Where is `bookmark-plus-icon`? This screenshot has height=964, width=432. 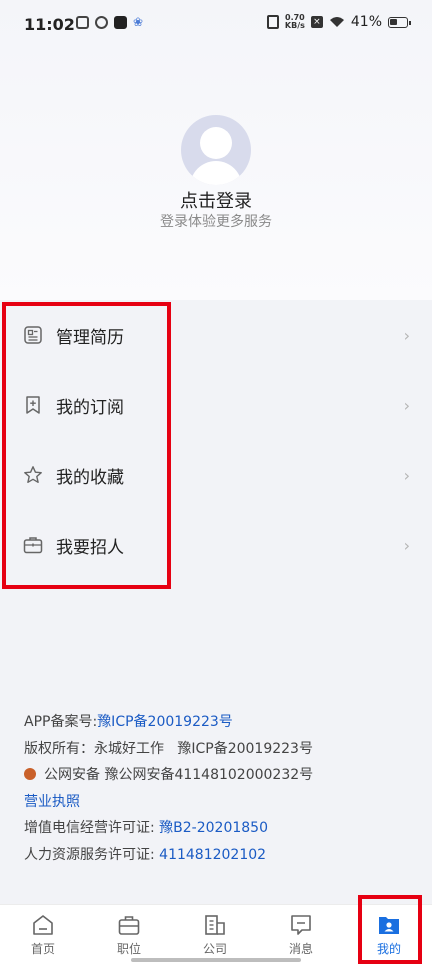
bookmark-plus-icon is located at coordinates (33, 405).